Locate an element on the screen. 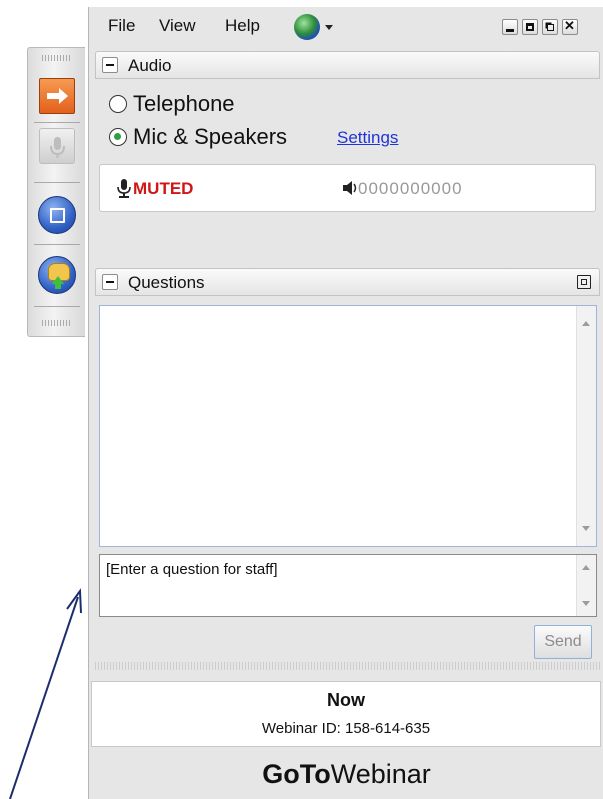  menu-help: Help is located at coordinates (242, 26).